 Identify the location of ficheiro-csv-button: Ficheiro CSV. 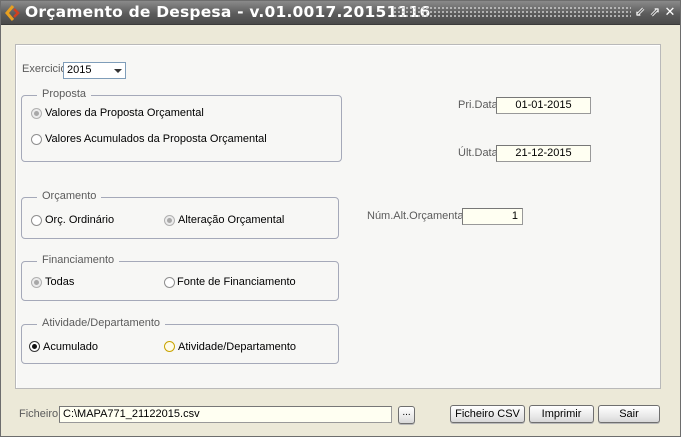
(487, 414).